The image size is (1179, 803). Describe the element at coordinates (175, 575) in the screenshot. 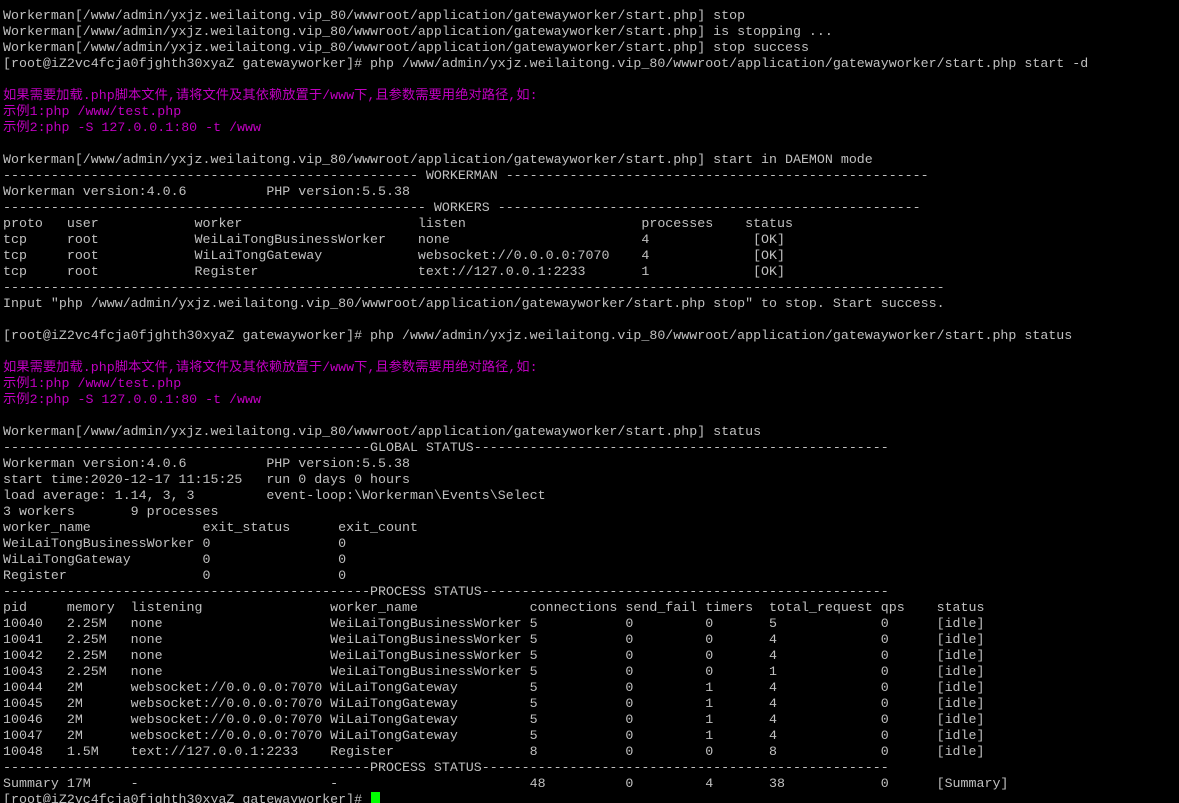

I see `terminal-line-text: Register 0 0` at that location.